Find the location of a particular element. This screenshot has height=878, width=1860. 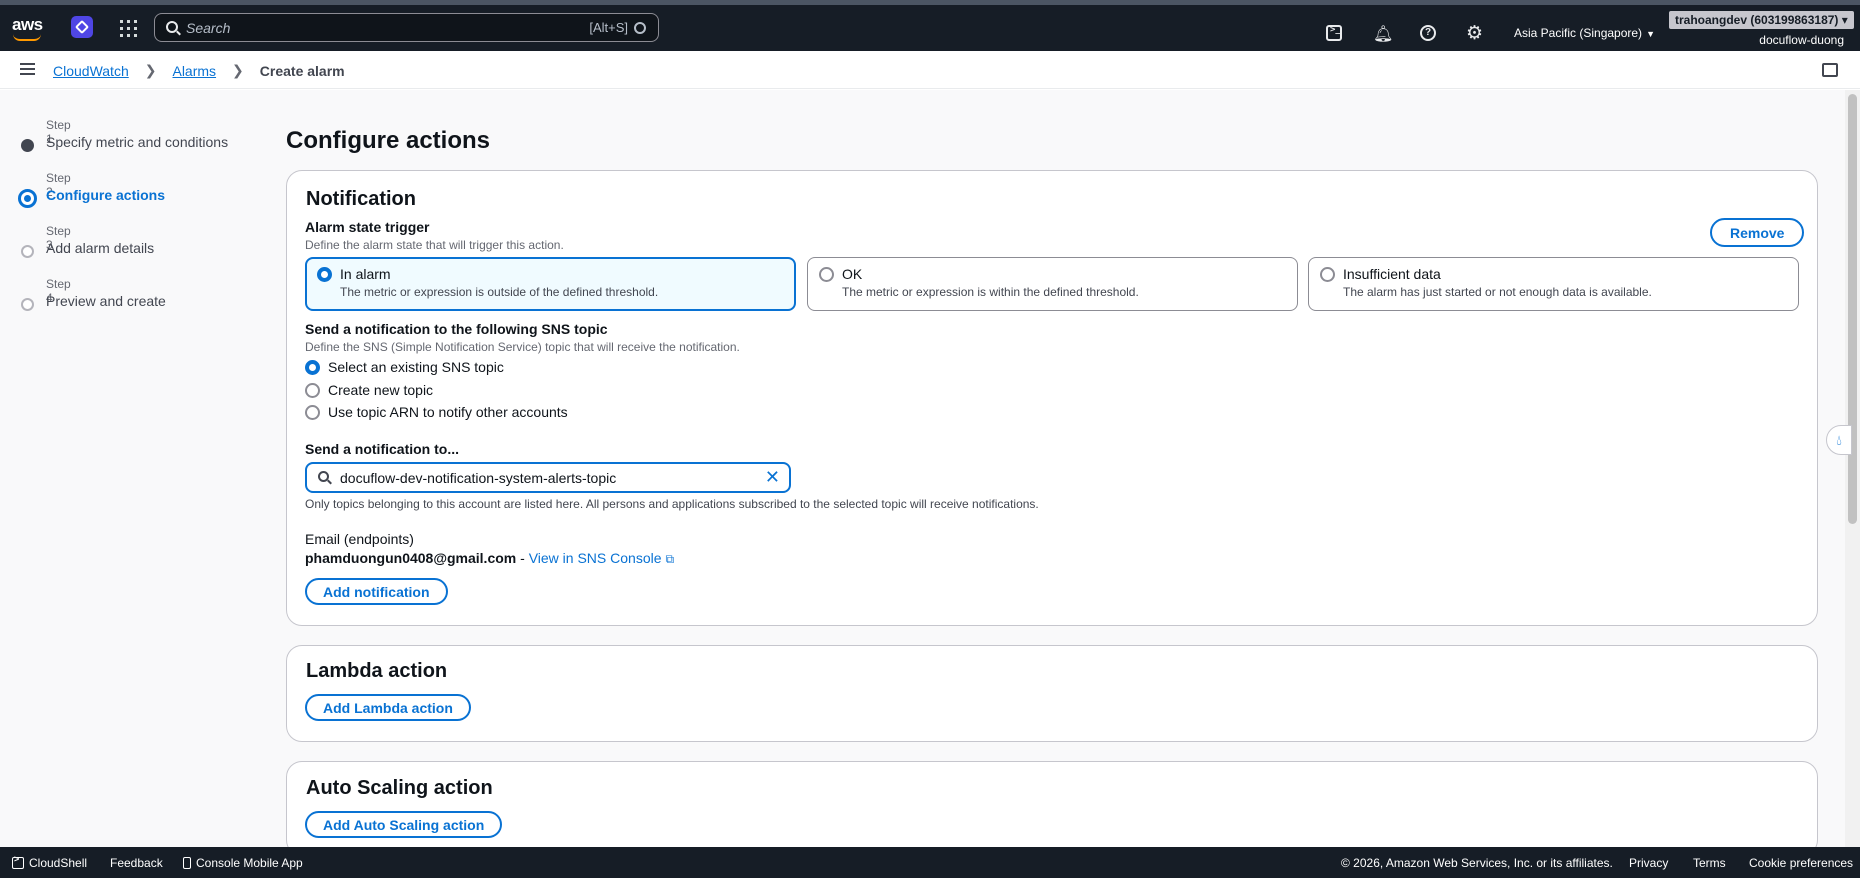

footer-privacy: Privacy is located at coordinates (1648, 863).